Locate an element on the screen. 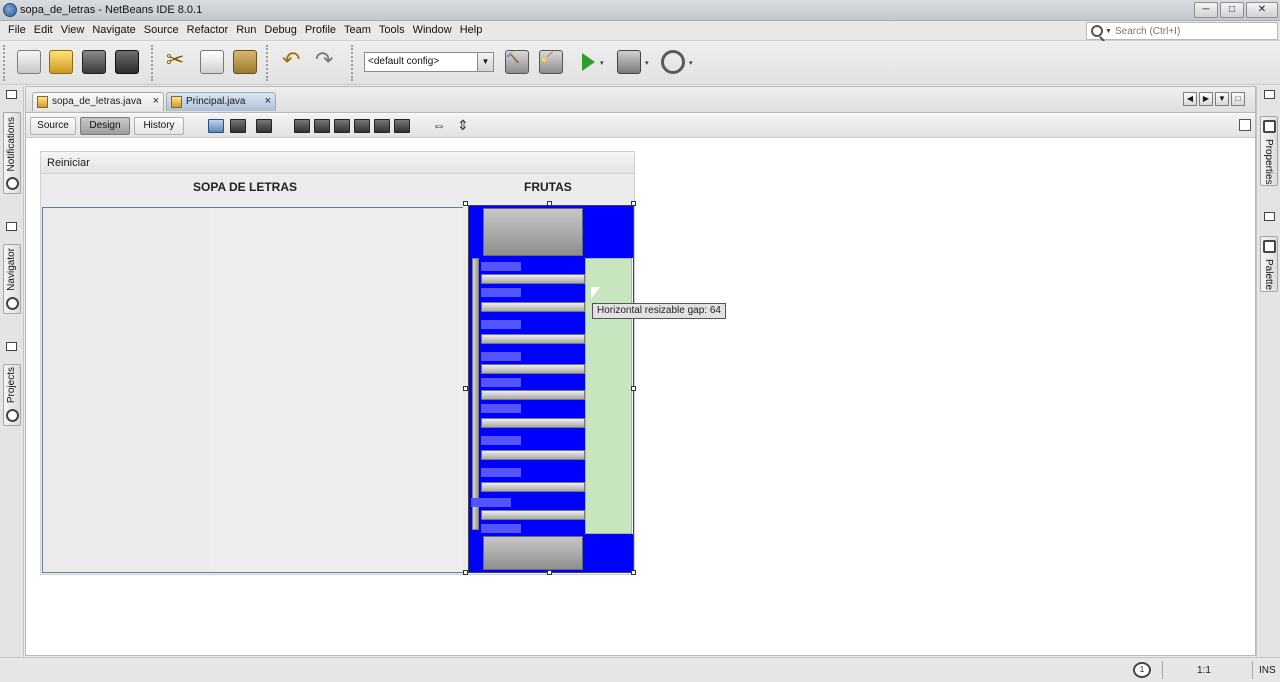 The height and width of the screenshot is (682, 1280). reiniciar-menu: Reiniciar is located at coordinates (68, 163).